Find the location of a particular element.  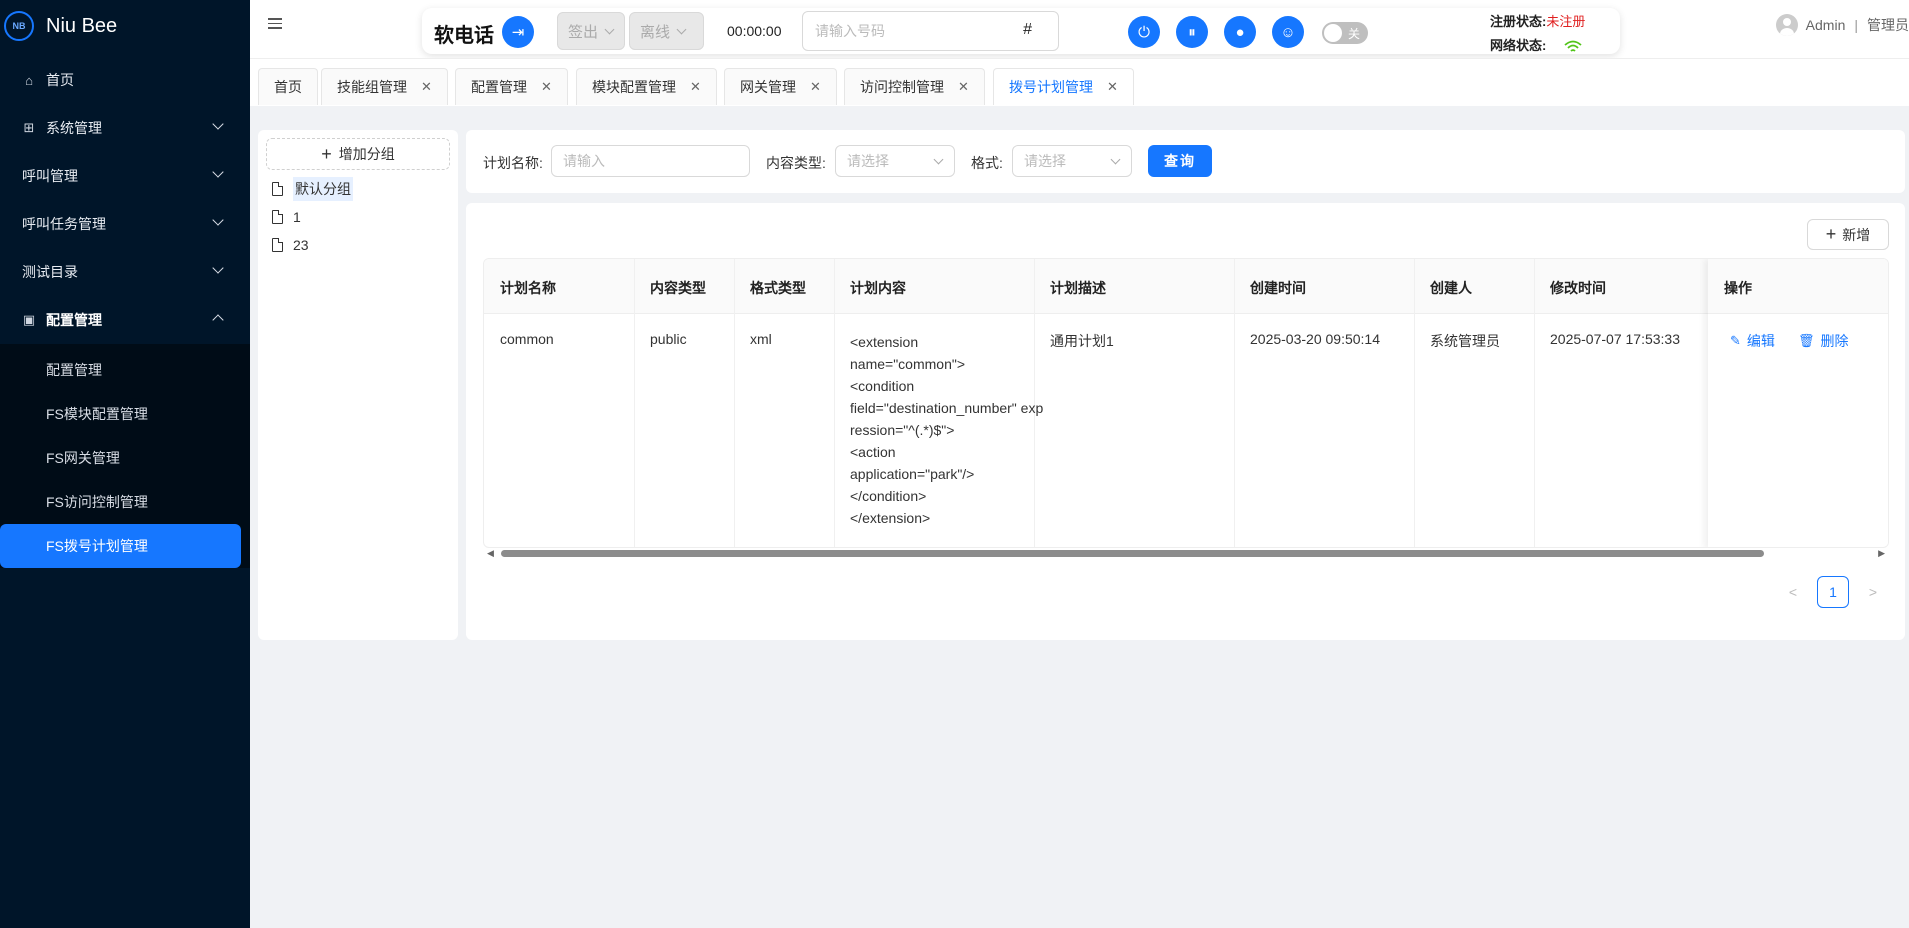

logo: NB Niu Bee is located at coordinates (125, 26).